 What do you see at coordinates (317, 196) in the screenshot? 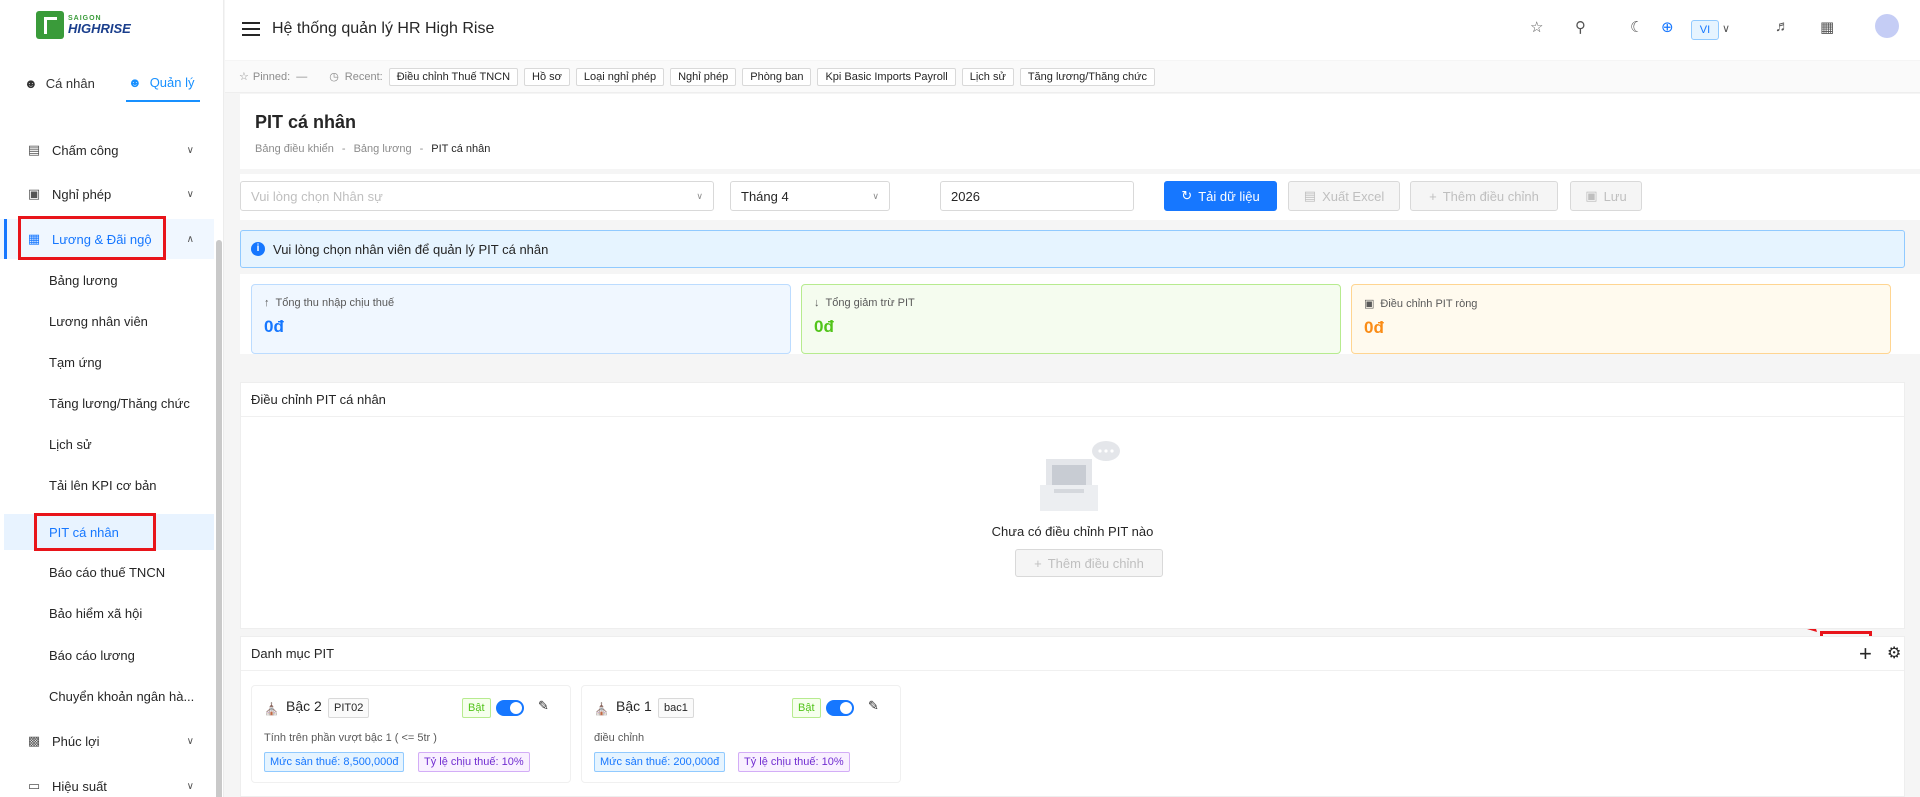
I see `employee-select-placeholder: Vui lòng chọn Nhân sự` at bounding box center [317, 196].